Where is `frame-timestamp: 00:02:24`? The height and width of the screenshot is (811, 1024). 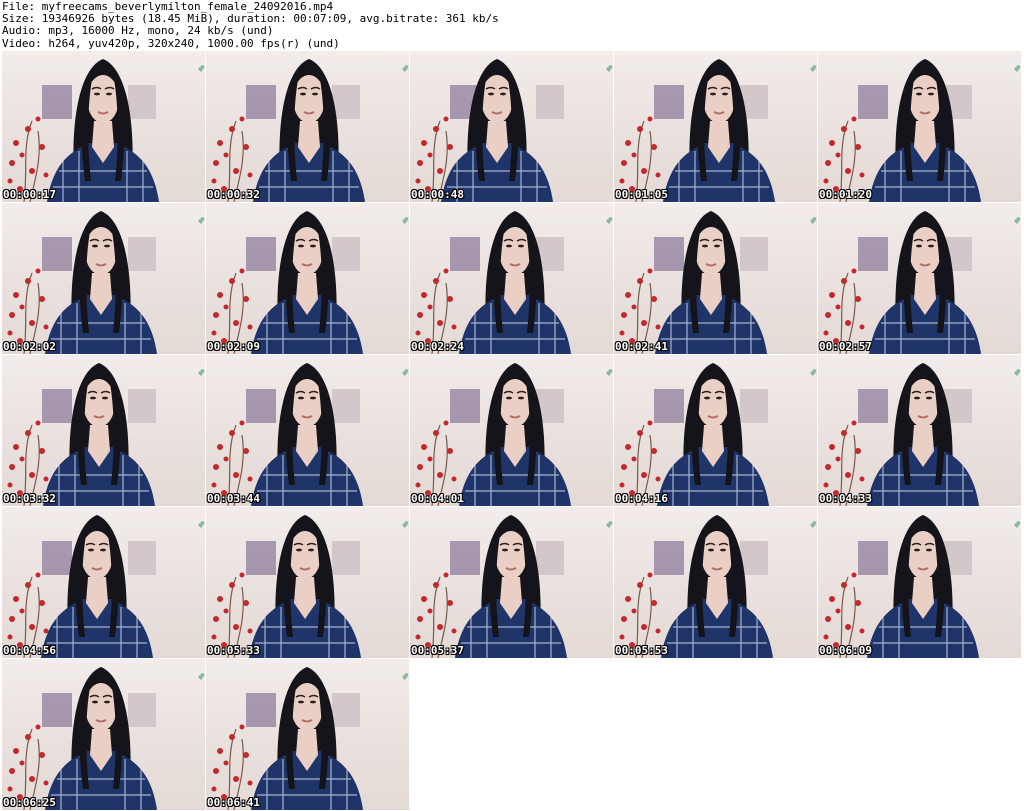 frame-timestamp: 00:02:24 is located at coordinates (437, 346).